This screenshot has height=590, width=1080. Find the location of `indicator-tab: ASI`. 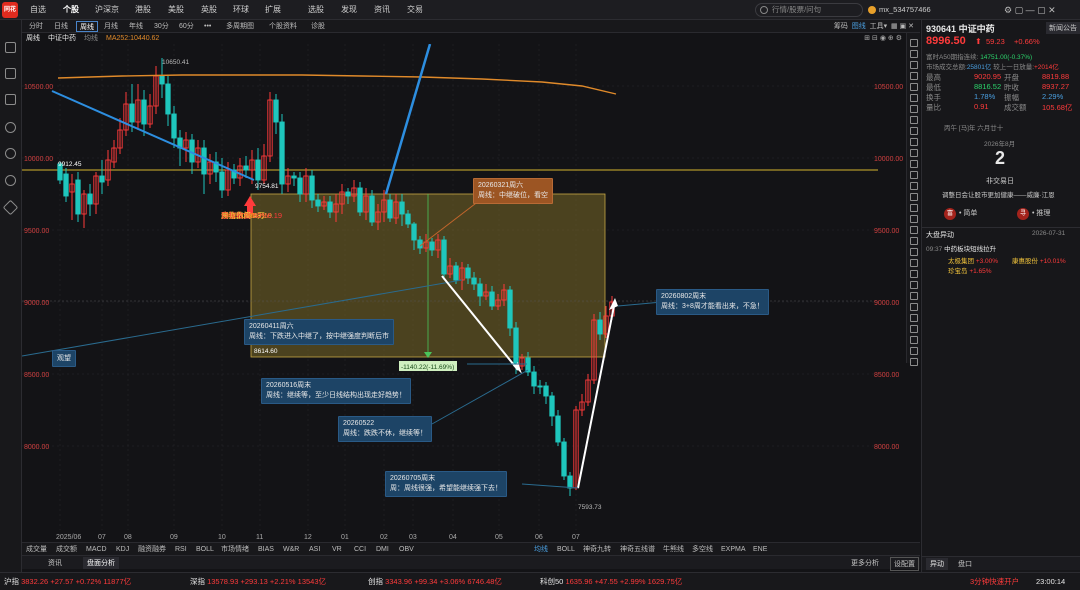

indicator-tab: ASI is located at coordinates (314, 549).